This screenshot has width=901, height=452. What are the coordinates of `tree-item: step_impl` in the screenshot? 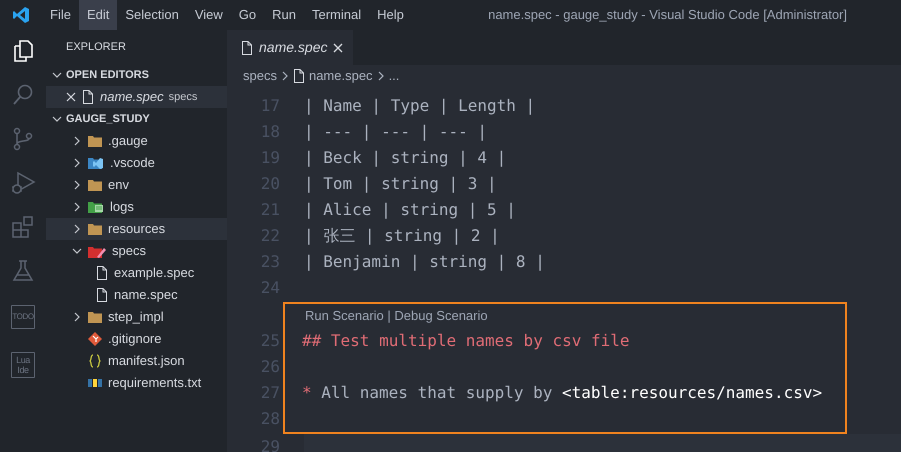 It's located at (136, 317).